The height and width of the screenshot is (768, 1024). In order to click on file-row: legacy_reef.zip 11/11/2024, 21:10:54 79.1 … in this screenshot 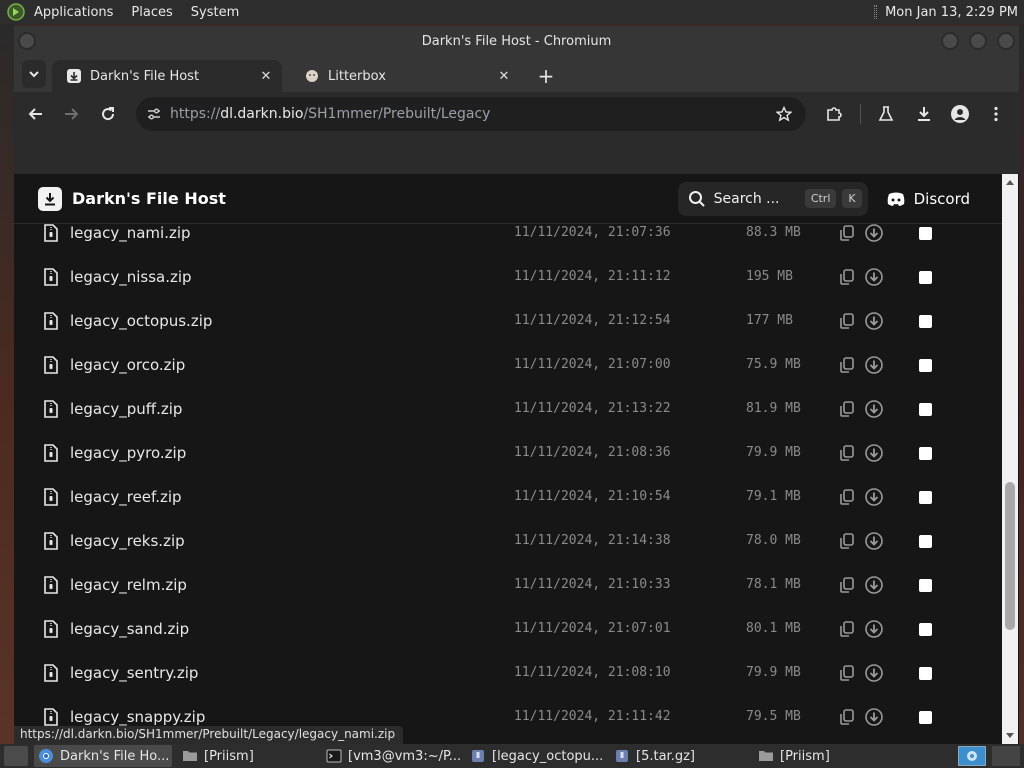, I will do `click(509, 498)`.